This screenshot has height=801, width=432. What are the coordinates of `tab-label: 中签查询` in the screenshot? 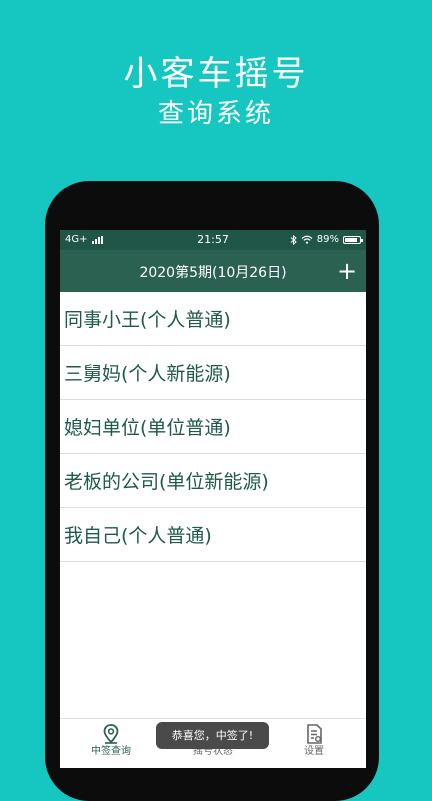 It's located at (111, 751).